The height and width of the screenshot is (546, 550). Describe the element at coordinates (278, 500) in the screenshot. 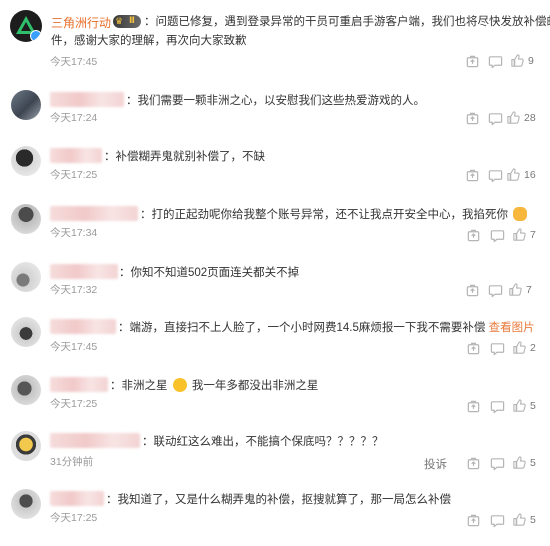

I see `comment-text: ：我知道了，又是什么糊弄鬼的补偿，抠搜就算了，那一局怎么补偿` at that location.